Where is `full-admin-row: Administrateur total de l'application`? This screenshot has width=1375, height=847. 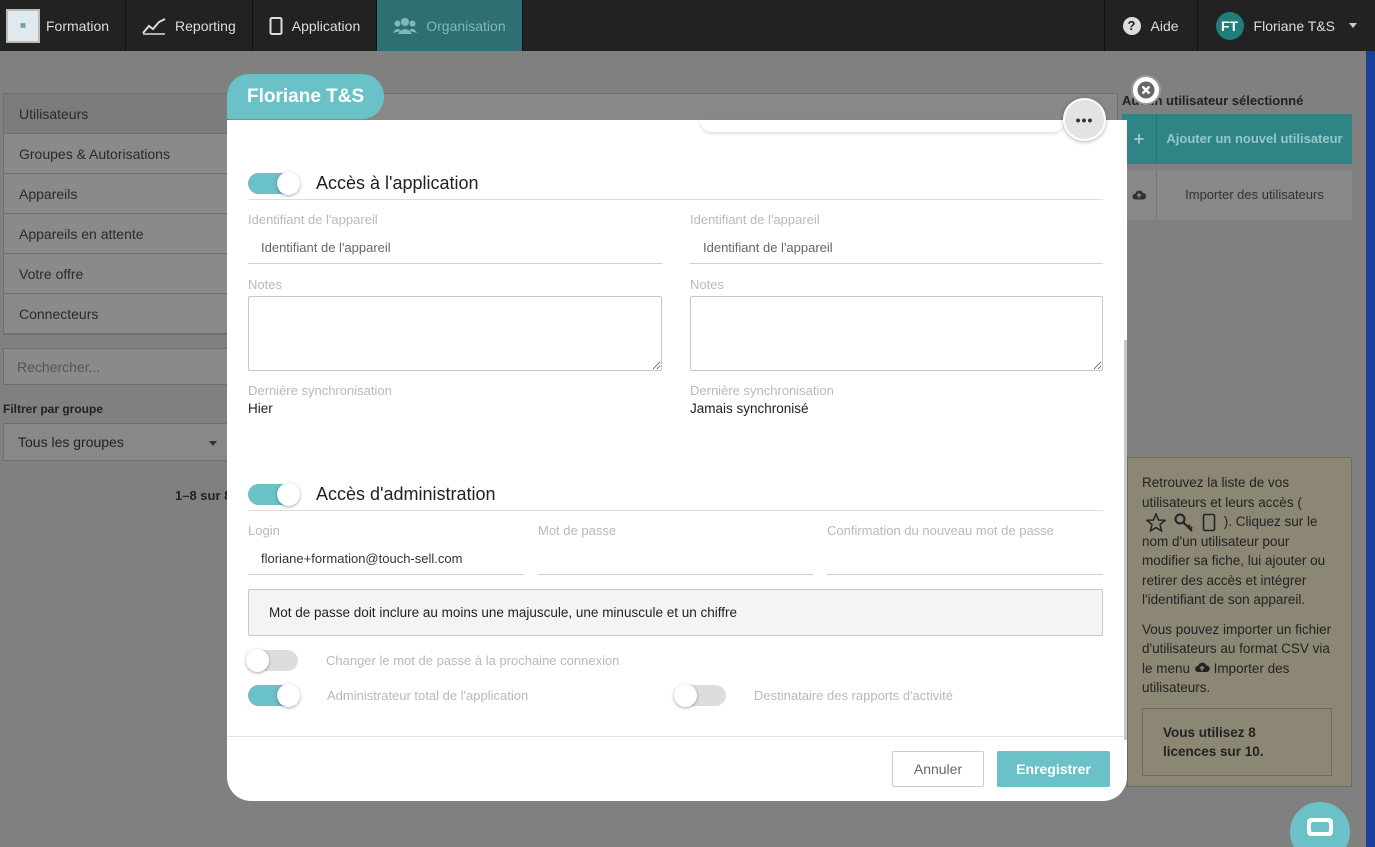
full-admin-row: Administrateur total de l'application is located at coordinates (388, 695).